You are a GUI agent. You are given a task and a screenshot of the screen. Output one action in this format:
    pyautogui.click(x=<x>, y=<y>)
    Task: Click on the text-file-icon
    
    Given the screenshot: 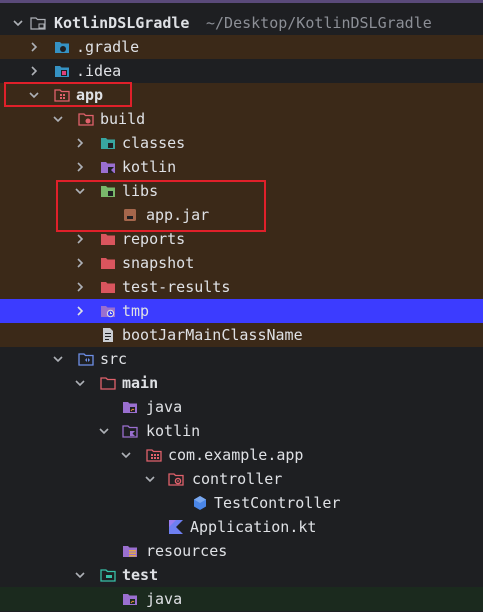 What is the action you would take?
    pyautogui.click(x=108, y=335)
    